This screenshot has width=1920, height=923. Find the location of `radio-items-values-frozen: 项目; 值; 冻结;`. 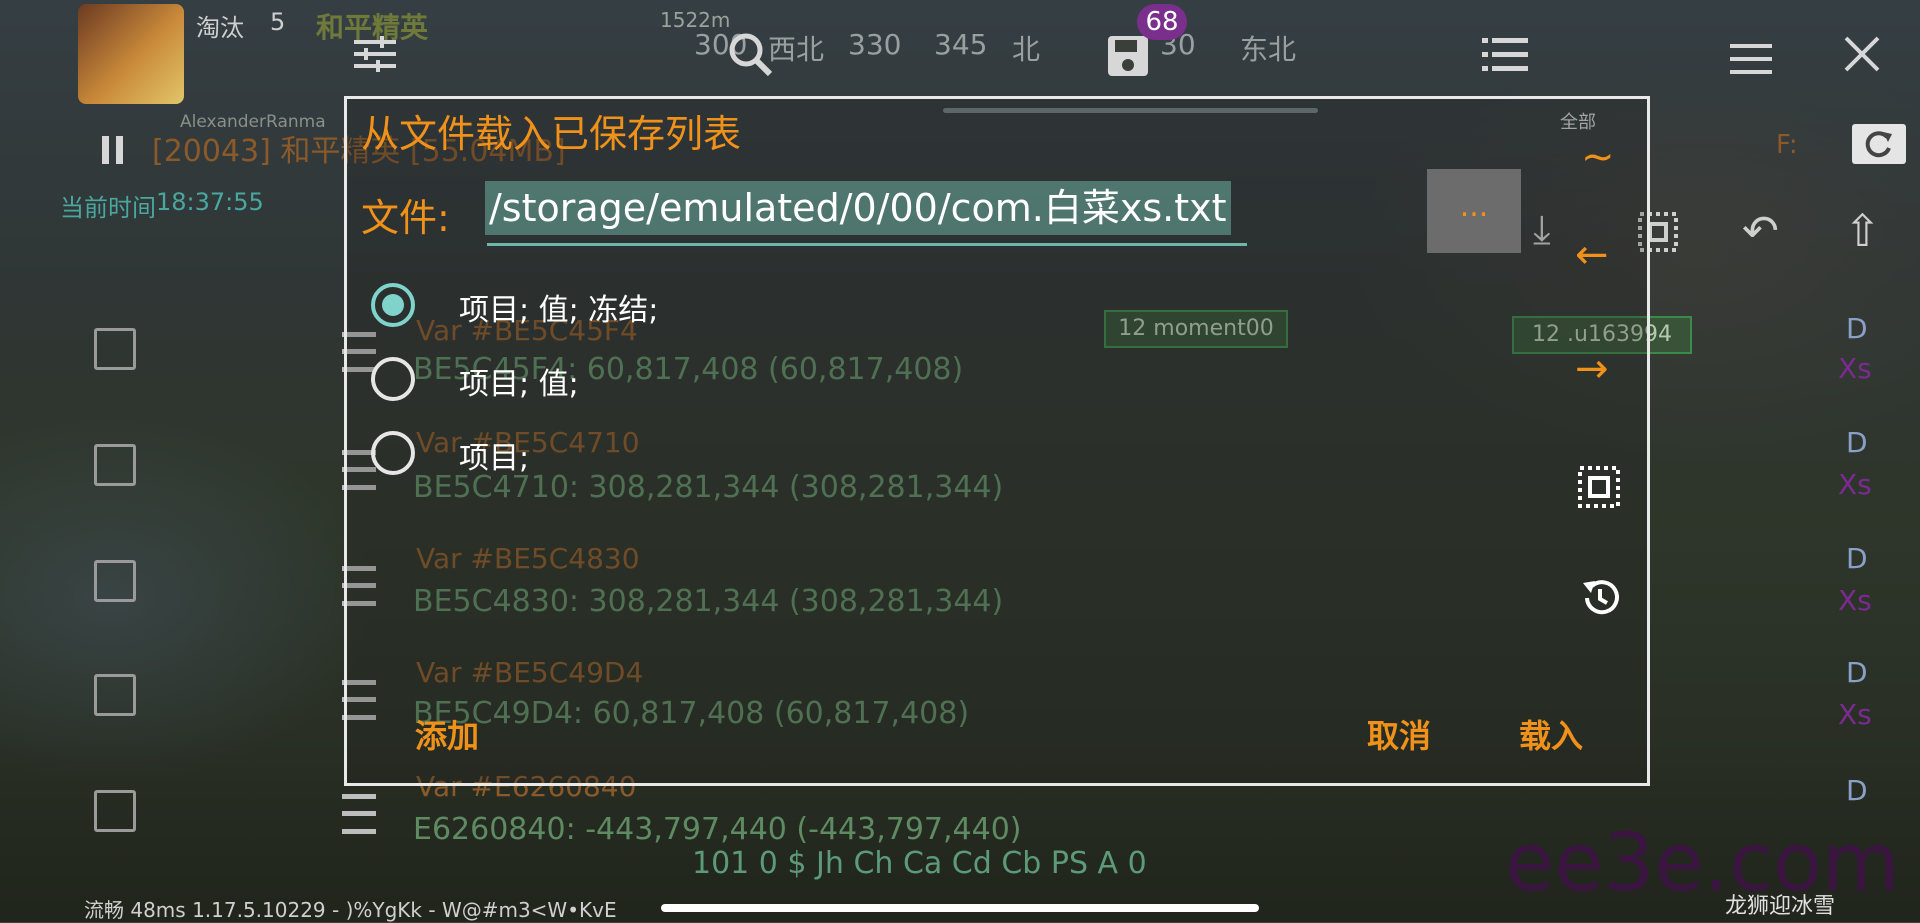

radio-items-values-frozen: 项目; 值; 冻结; is located at coordinates (514, 305).